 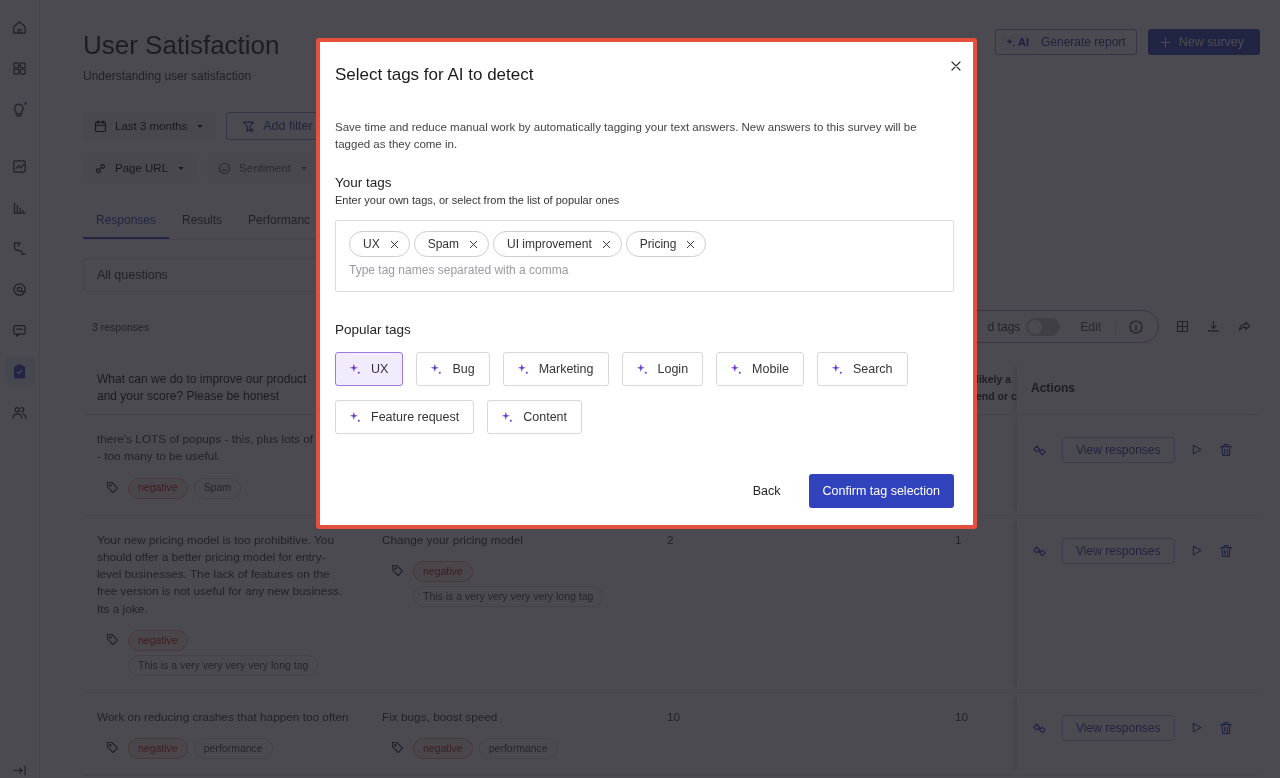 I want to click on tag-option-button: Marketing, so click(x=555, y=369).